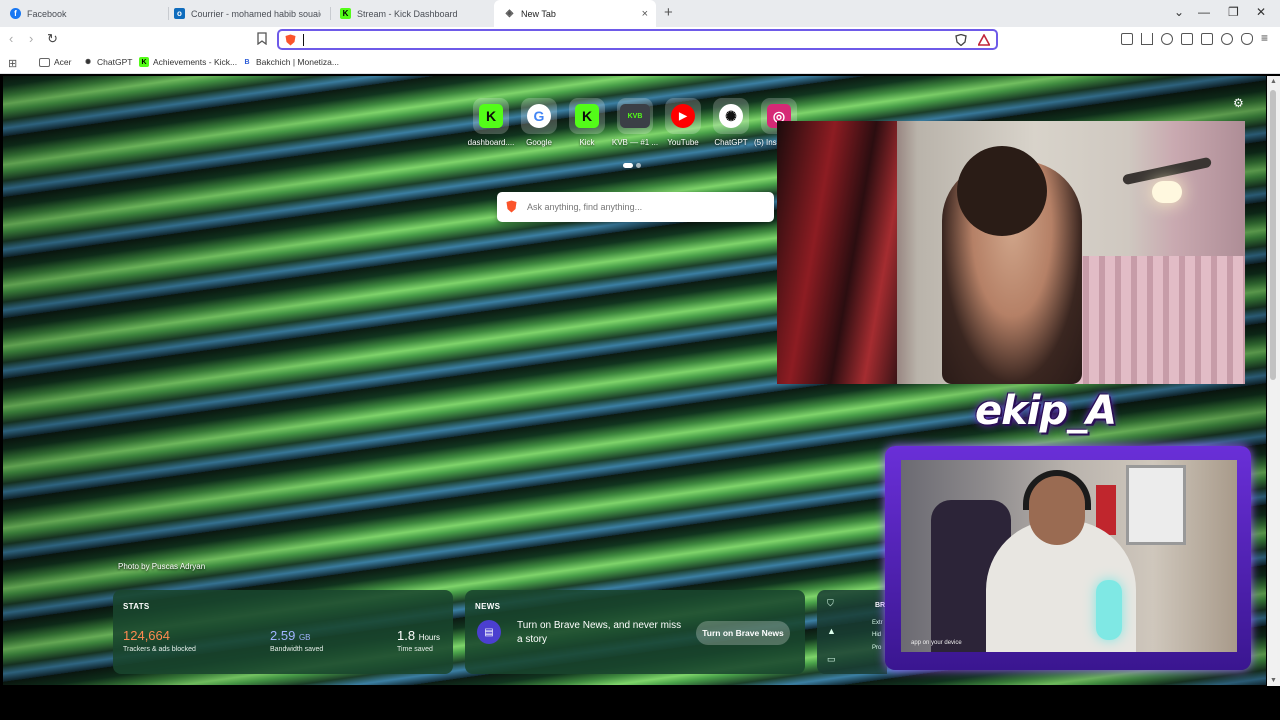 Image resolution: width=1280 pixels, height=720 pixels. I want to click on pager-dot-active, so click(628, 165).